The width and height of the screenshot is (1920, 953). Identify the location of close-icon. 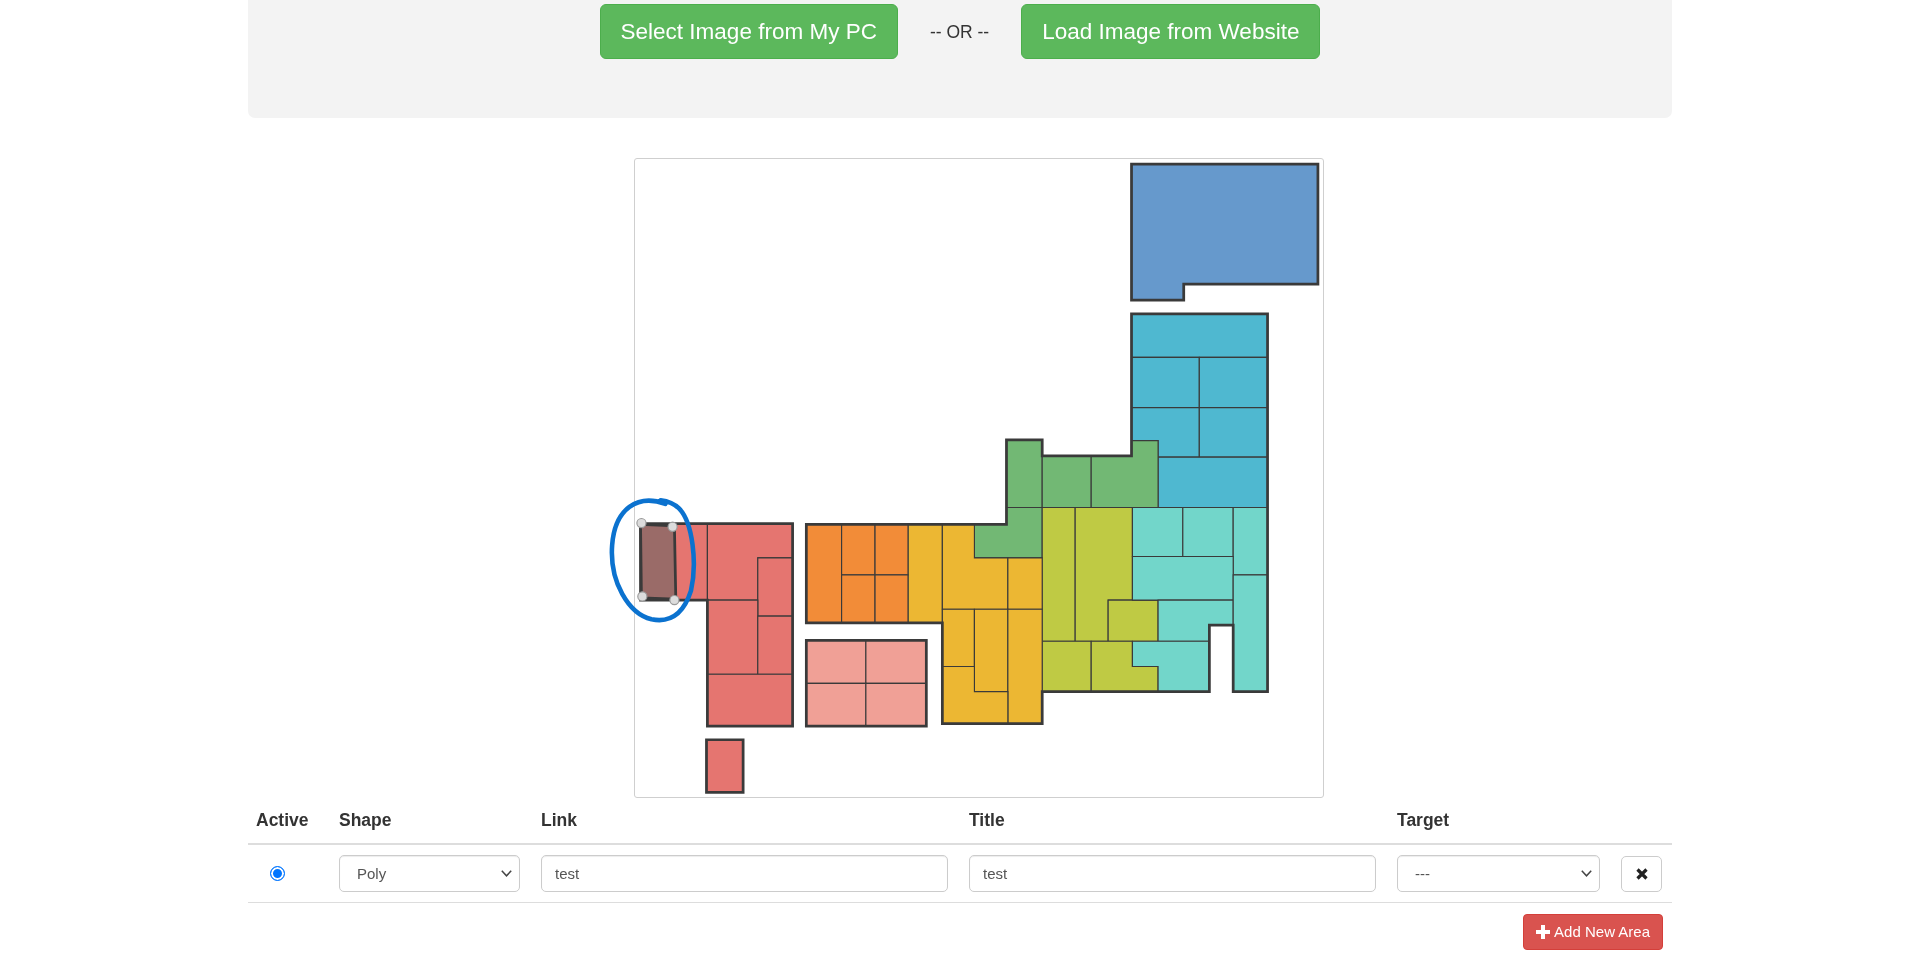
(1641, 873).